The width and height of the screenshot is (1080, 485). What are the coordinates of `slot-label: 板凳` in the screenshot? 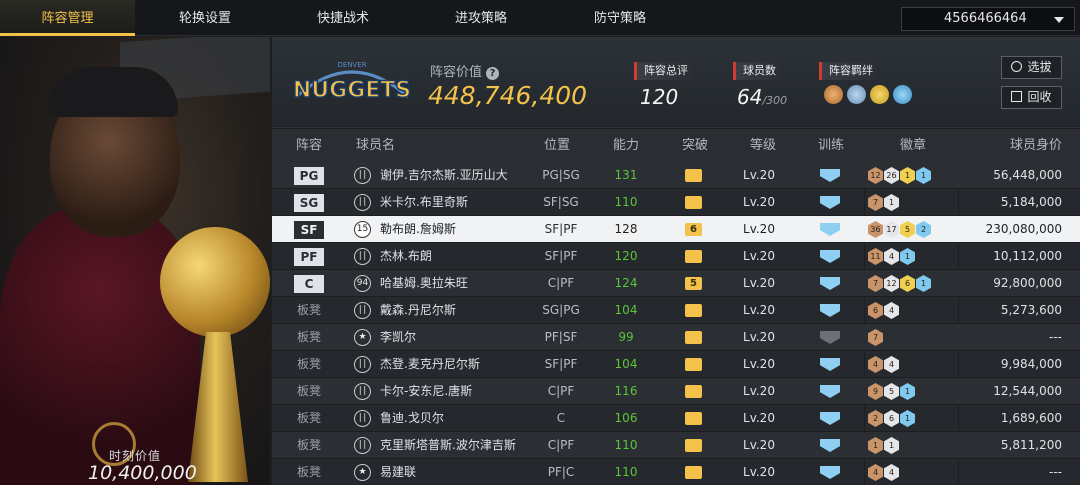 It's located at (308, 445).